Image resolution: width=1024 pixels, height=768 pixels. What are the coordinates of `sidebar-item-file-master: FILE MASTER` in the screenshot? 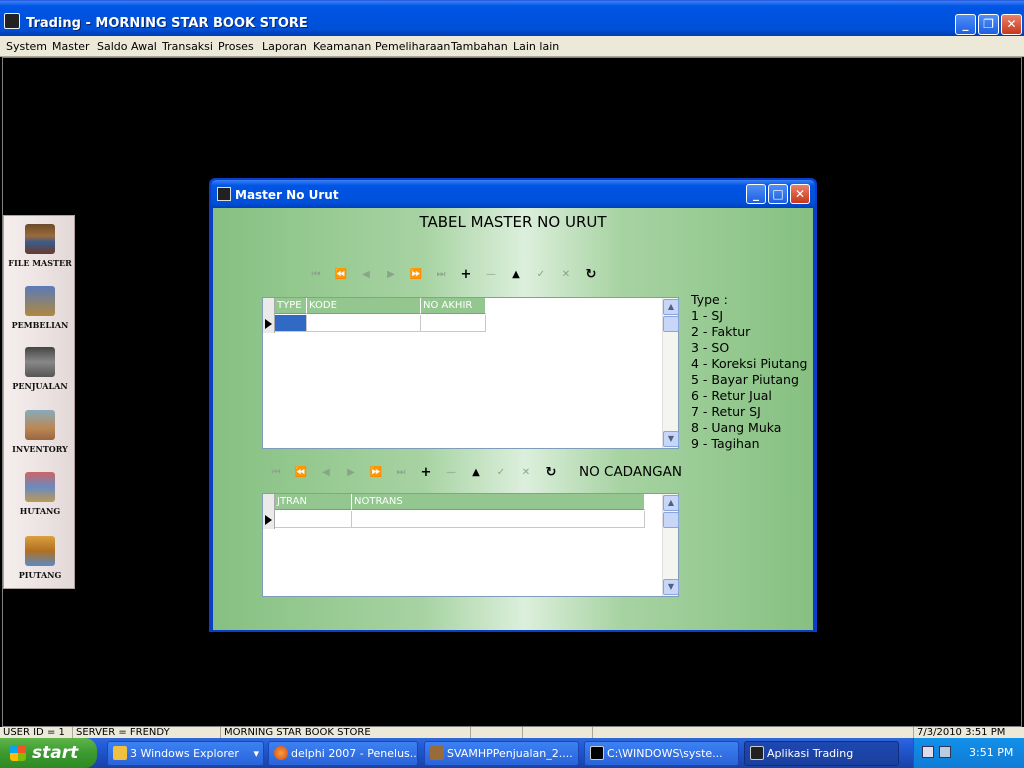 It's located at (40, 246).